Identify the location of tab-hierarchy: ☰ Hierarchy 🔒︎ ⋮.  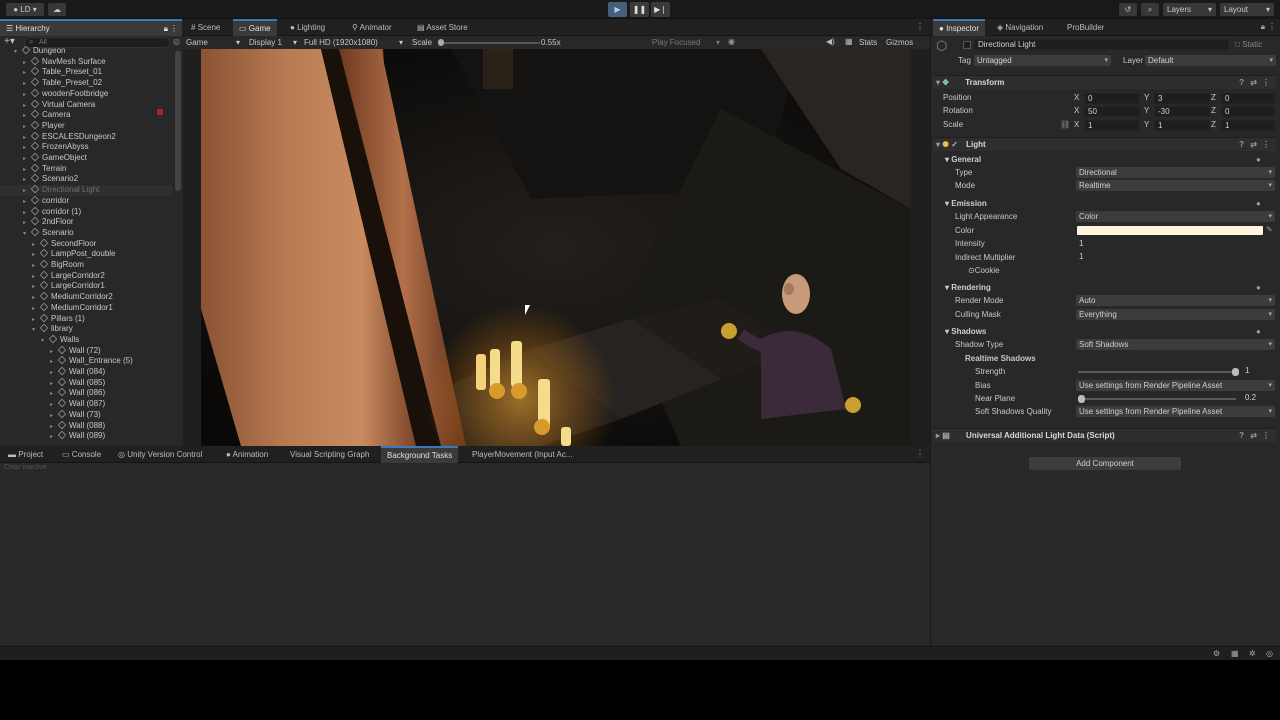
(91, 27).